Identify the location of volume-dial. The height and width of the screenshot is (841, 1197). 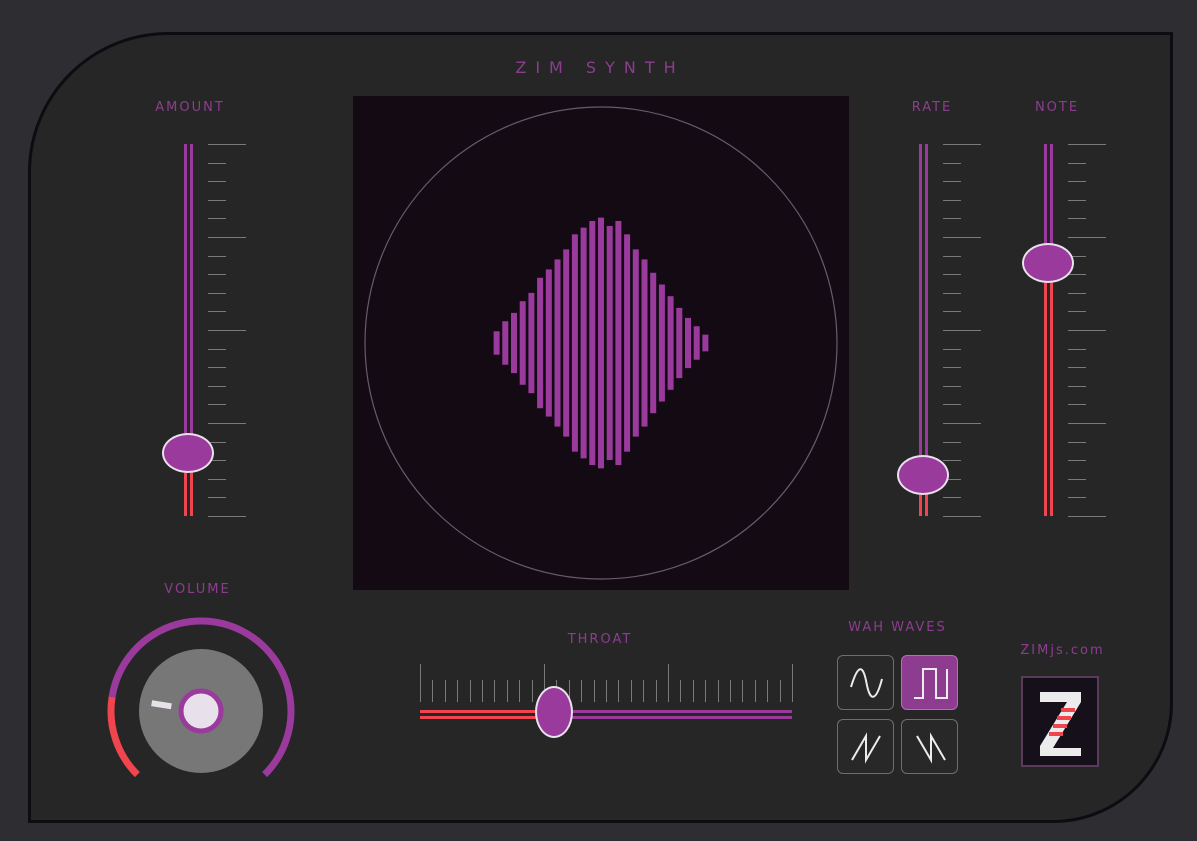
(201, 703).